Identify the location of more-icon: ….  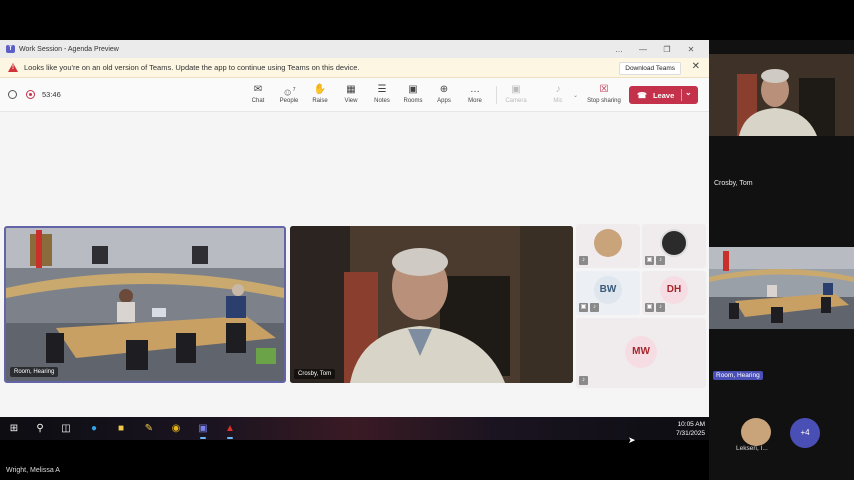
(475, 89).